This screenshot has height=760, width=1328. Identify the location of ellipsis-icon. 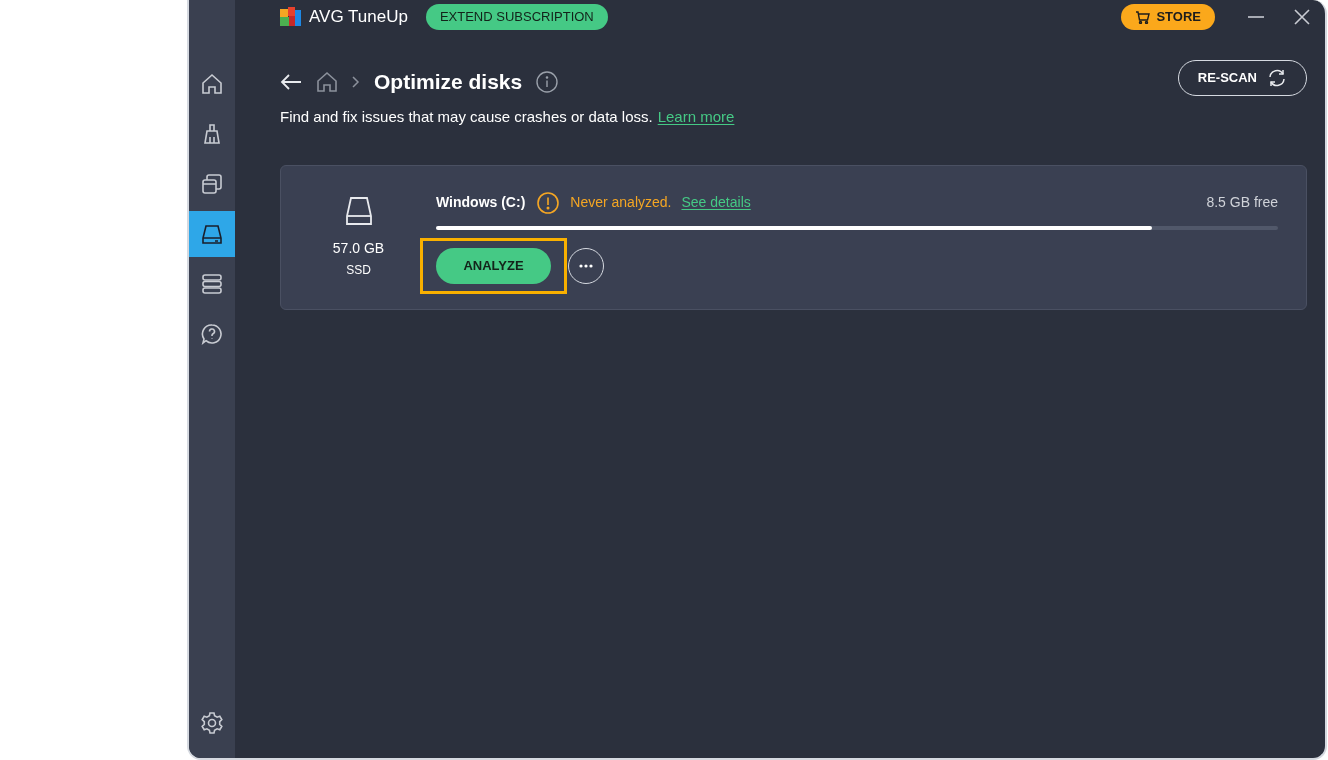
(586, 265).